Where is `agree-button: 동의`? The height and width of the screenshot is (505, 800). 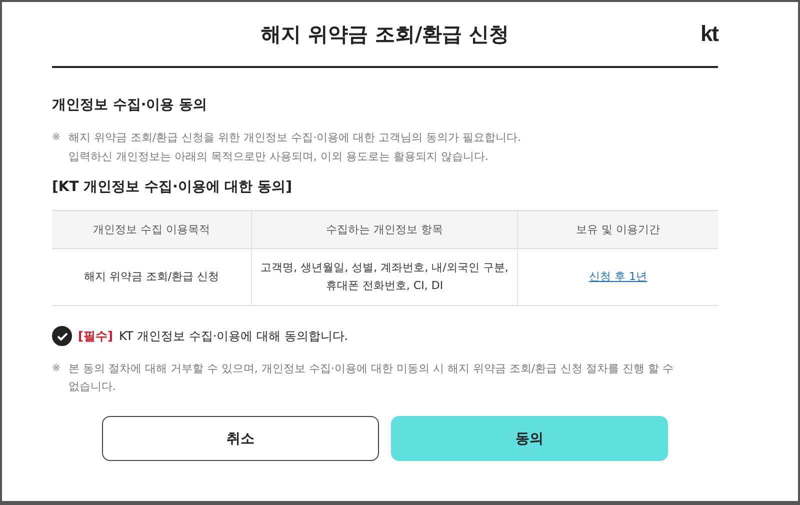
agree-button: 동의 is located at coordinates (529, 438).